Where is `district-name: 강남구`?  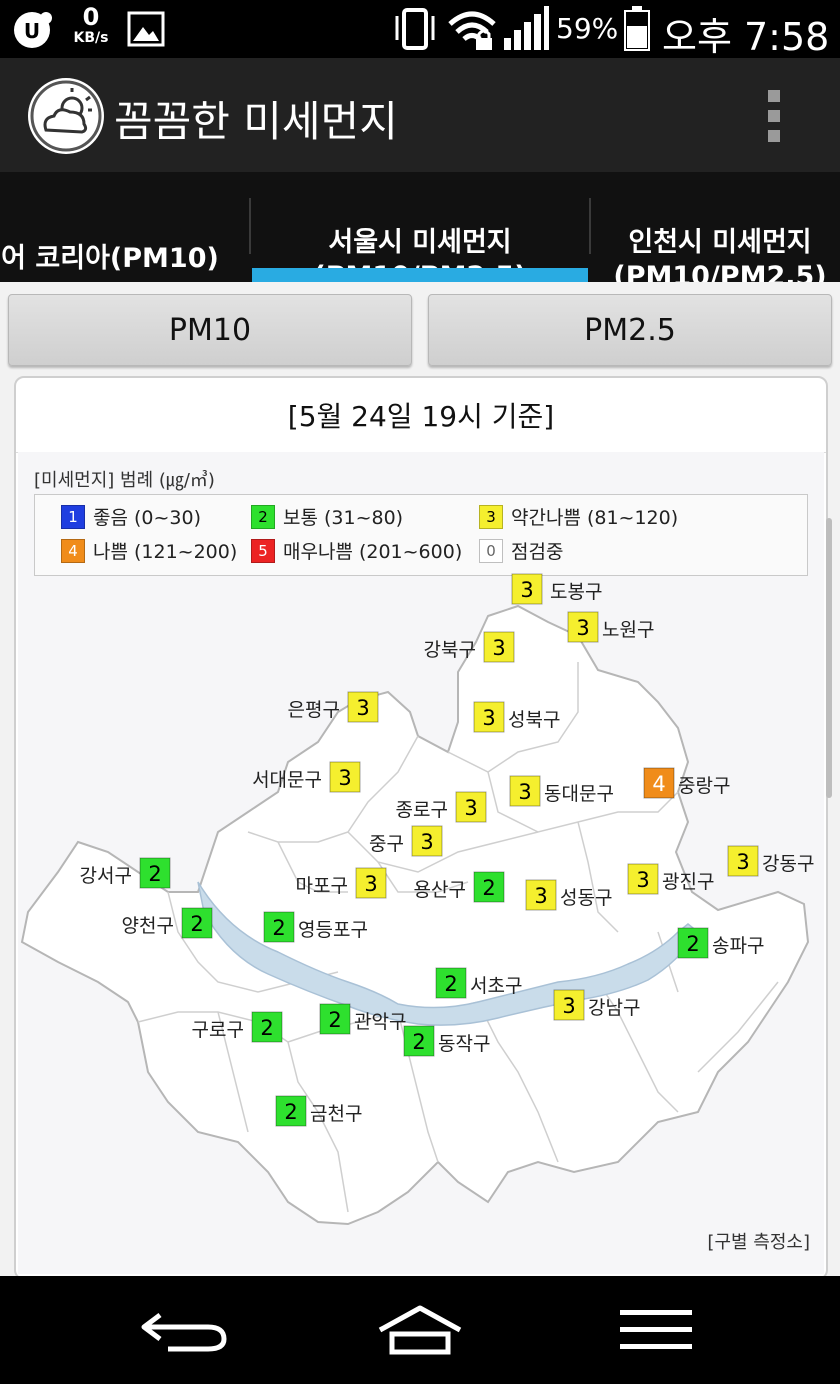 district-name: 강남구 is located at coordinates (614, 1008).